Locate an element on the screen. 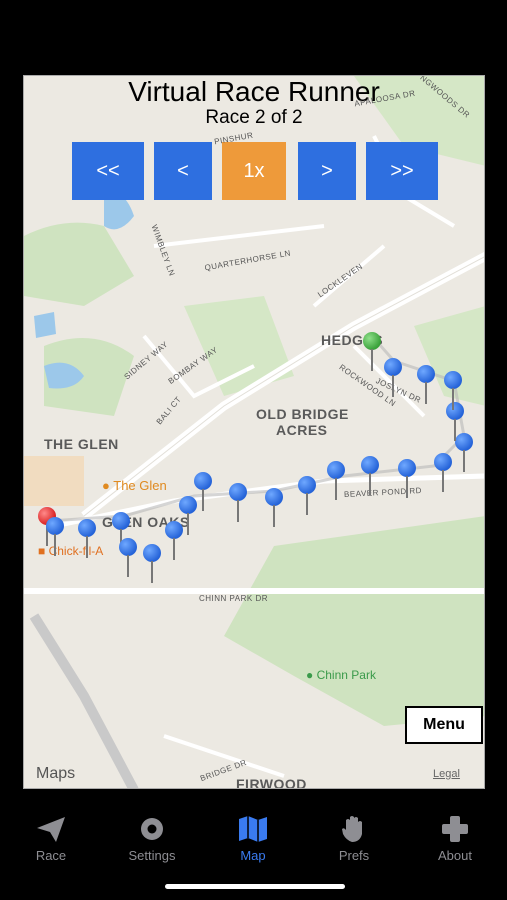 This screenshot has width=507, height=900. paper-plane-icon is located at coordinates (51, 829).